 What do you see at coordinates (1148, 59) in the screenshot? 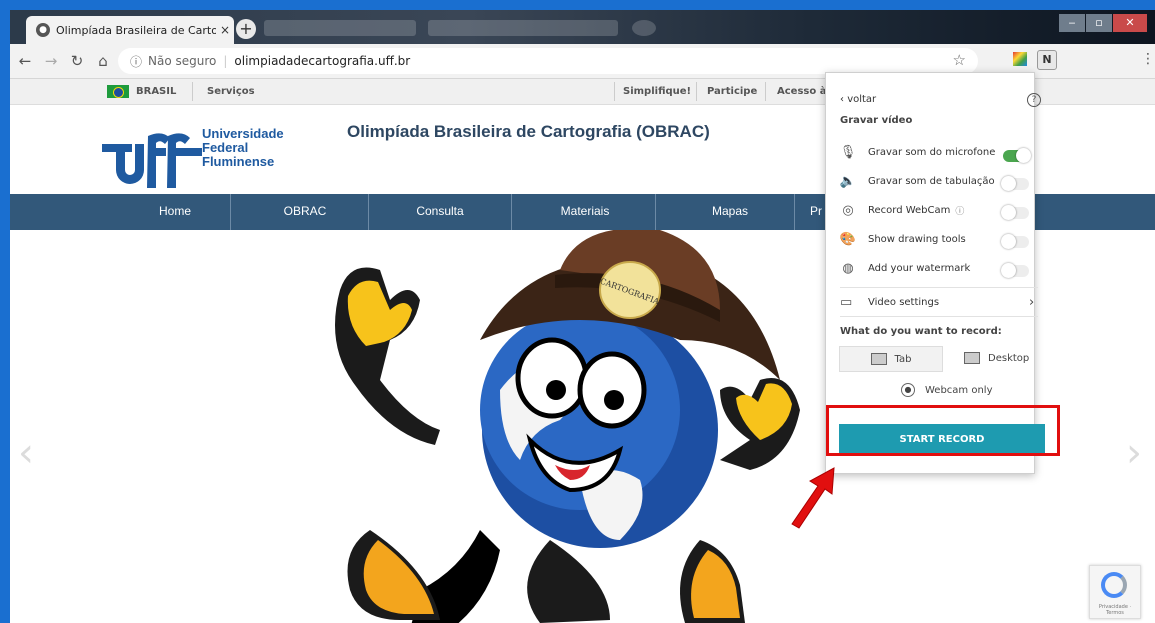
I see `menu-dots-icon: ⋮` at bounding box center [1148, 59].